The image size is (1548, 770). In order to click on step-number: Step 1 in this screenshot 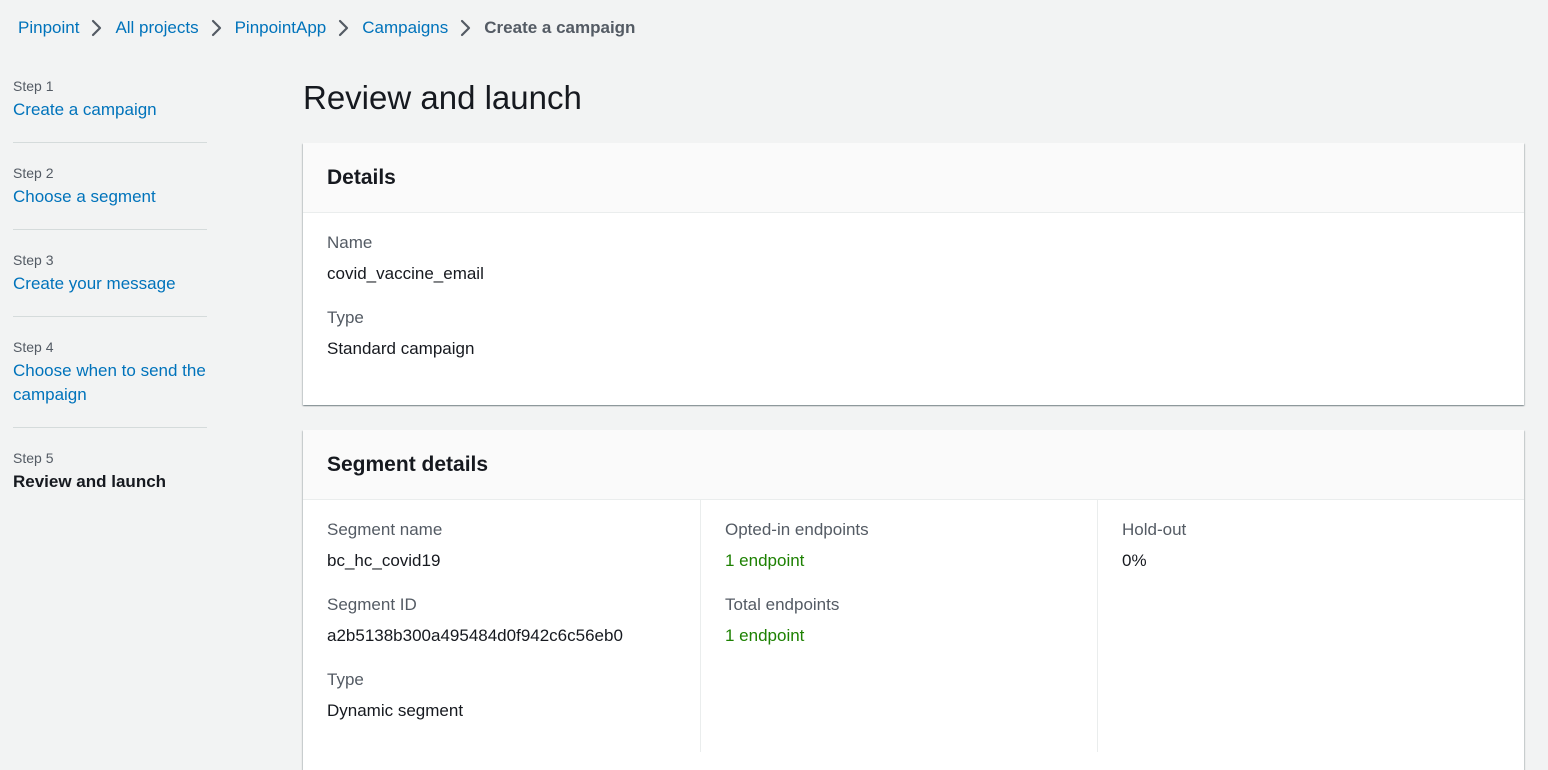, I will do `click(33, 86)`.